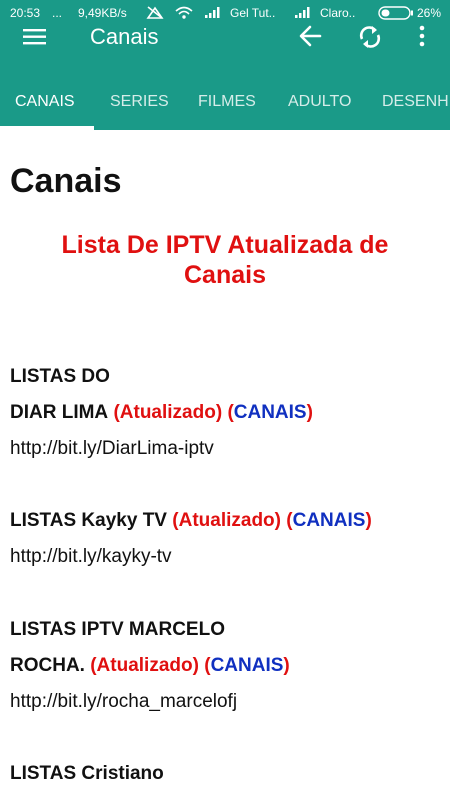 The height and width of the screenshot is (800, 450). What do you see at coordinates (36, 37) in the screenshot?
I see `menu-icon` at bounding box center [36, 37].